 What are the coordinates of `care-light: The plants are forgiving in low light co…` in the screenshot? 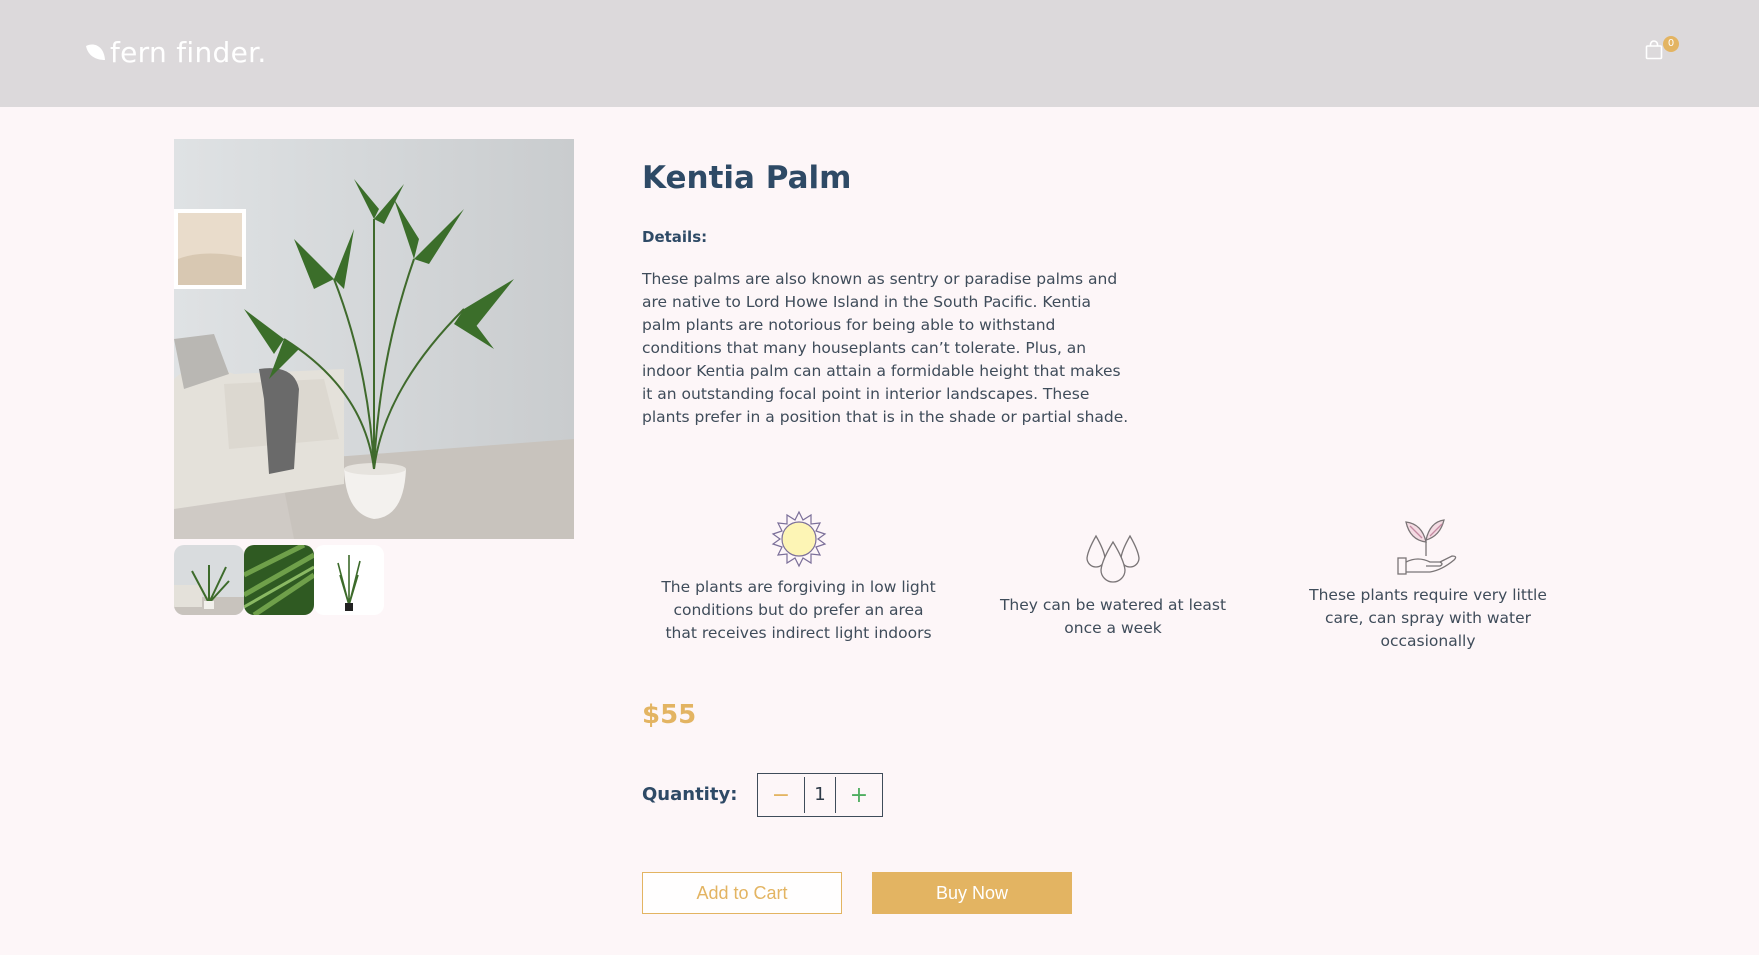 It's located at (798, 576).